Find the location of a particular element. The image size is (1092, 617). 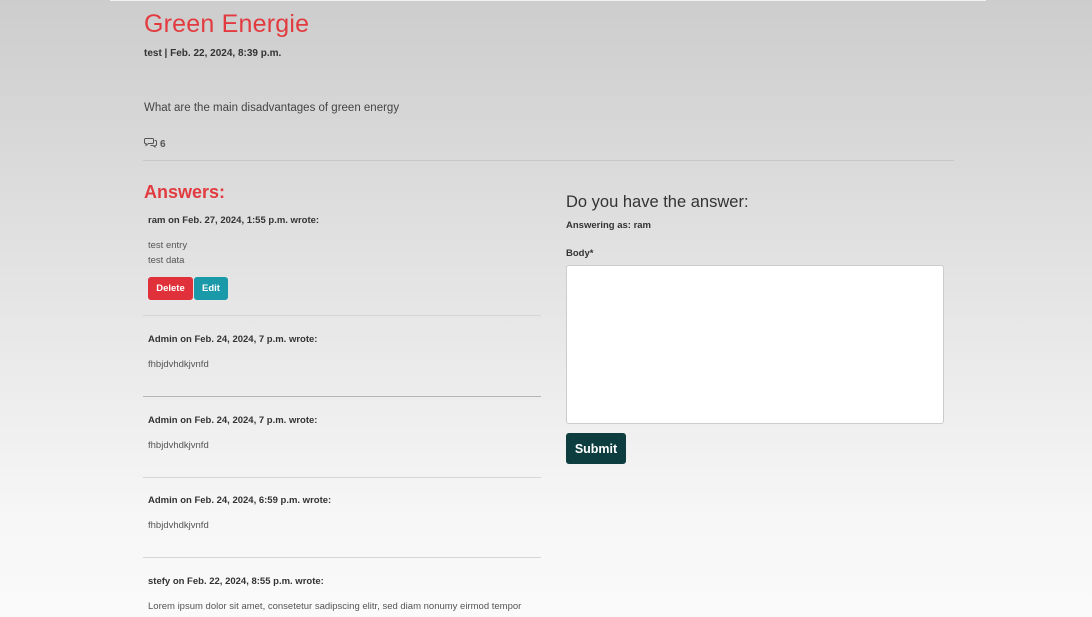

divider is located at coordinates (548, 160).